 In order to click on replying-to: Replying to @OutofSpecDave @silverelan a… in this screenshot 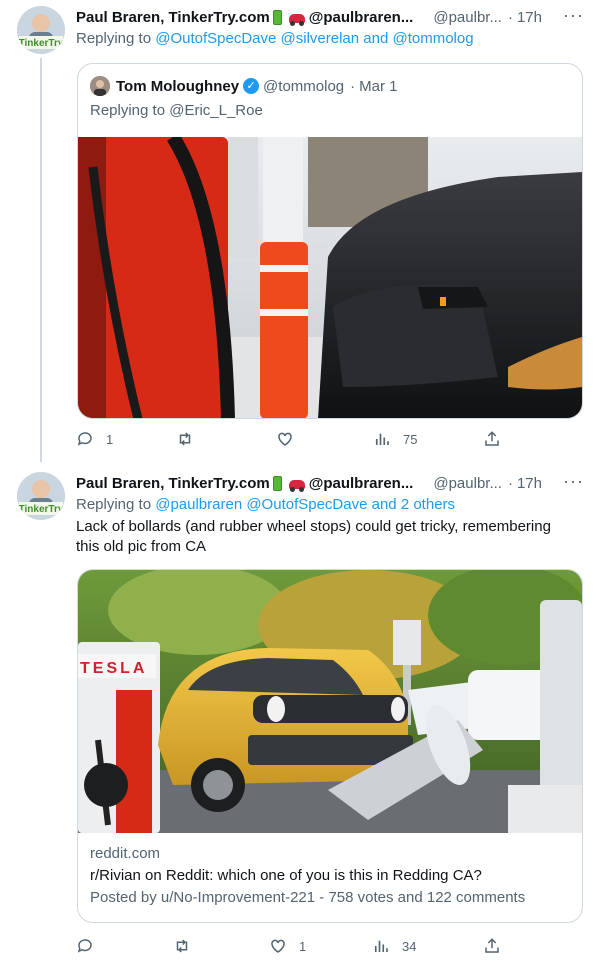, I will do `click(275, 38)`.